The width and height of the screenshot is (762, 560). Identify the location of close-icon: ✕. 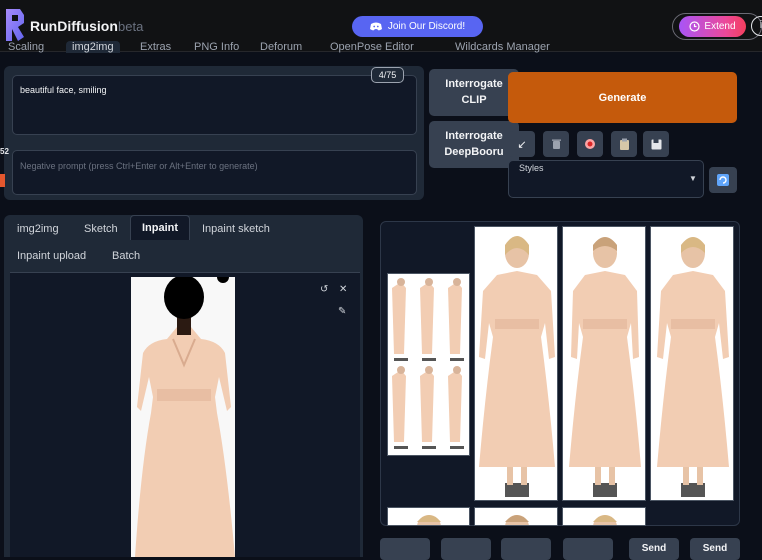
(343, 289).